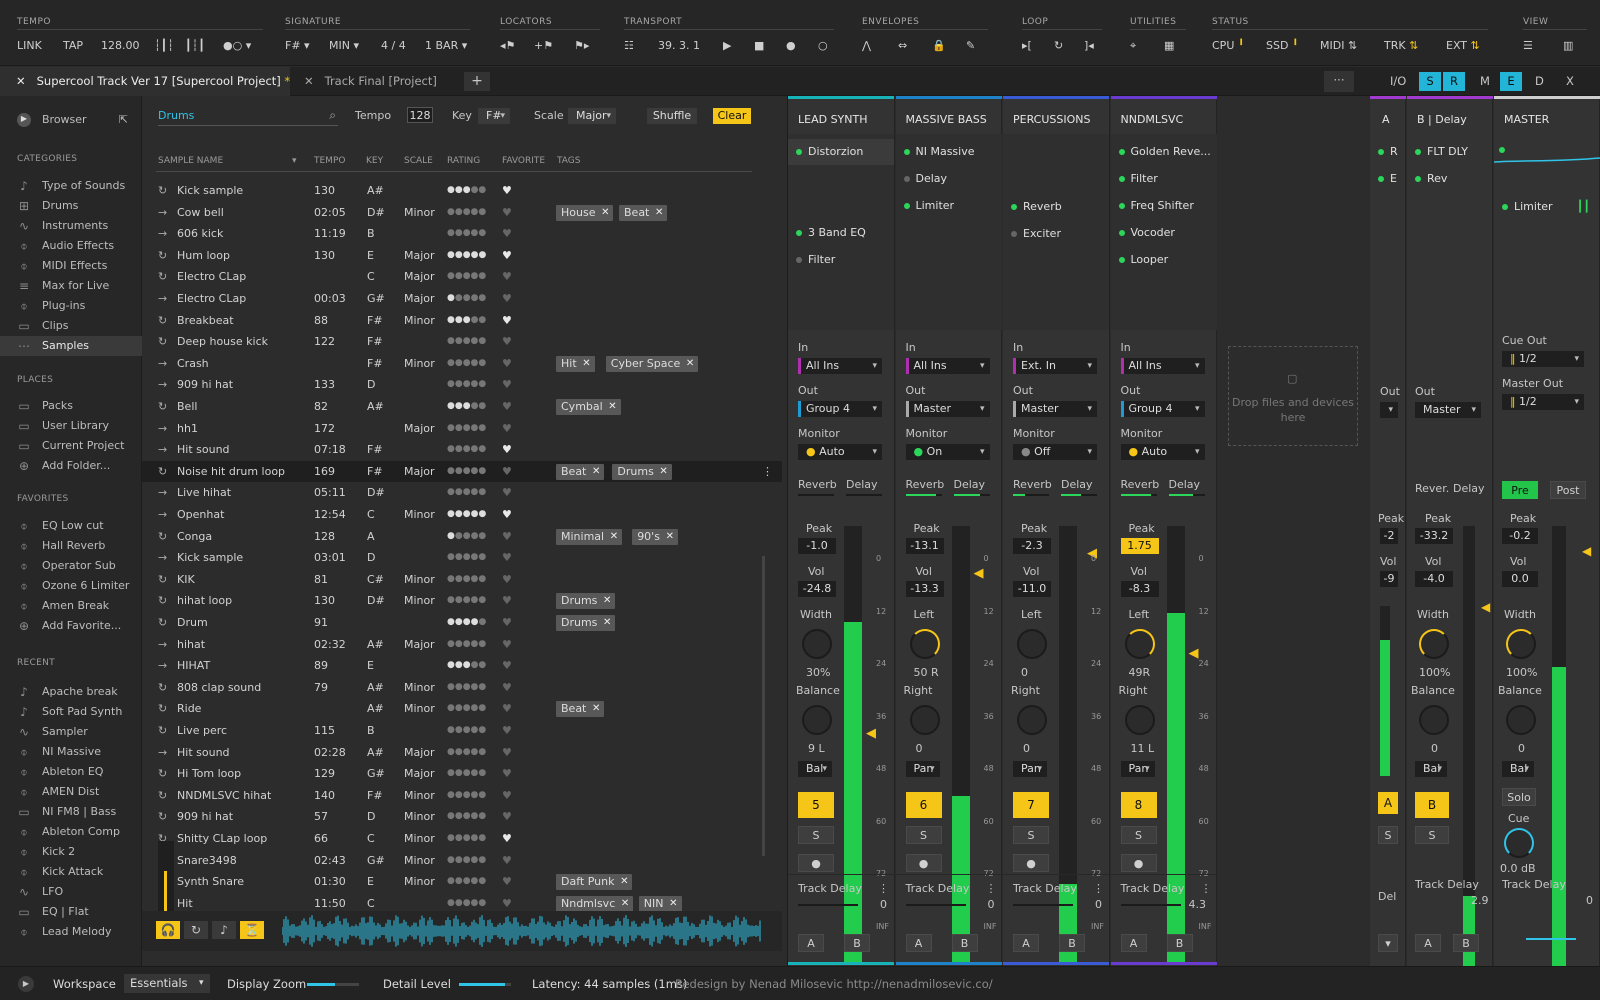 This screenshot has height=1000, width=1600. What do you see at coordinates (71, 606) in the screenshot?
I see `sidebar-item-amen-break: ⌽ Amen Break` at bounding box center [71, 606].